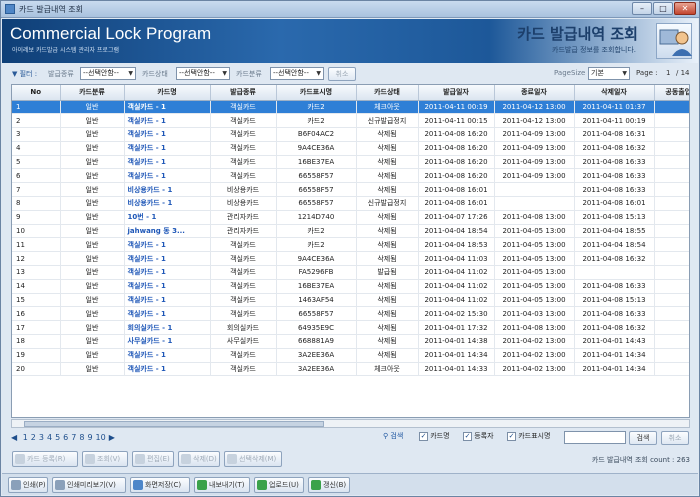 The height and width of the screenshot is (497, 700). I want to click on maximize-button: □, so click(663, 8).